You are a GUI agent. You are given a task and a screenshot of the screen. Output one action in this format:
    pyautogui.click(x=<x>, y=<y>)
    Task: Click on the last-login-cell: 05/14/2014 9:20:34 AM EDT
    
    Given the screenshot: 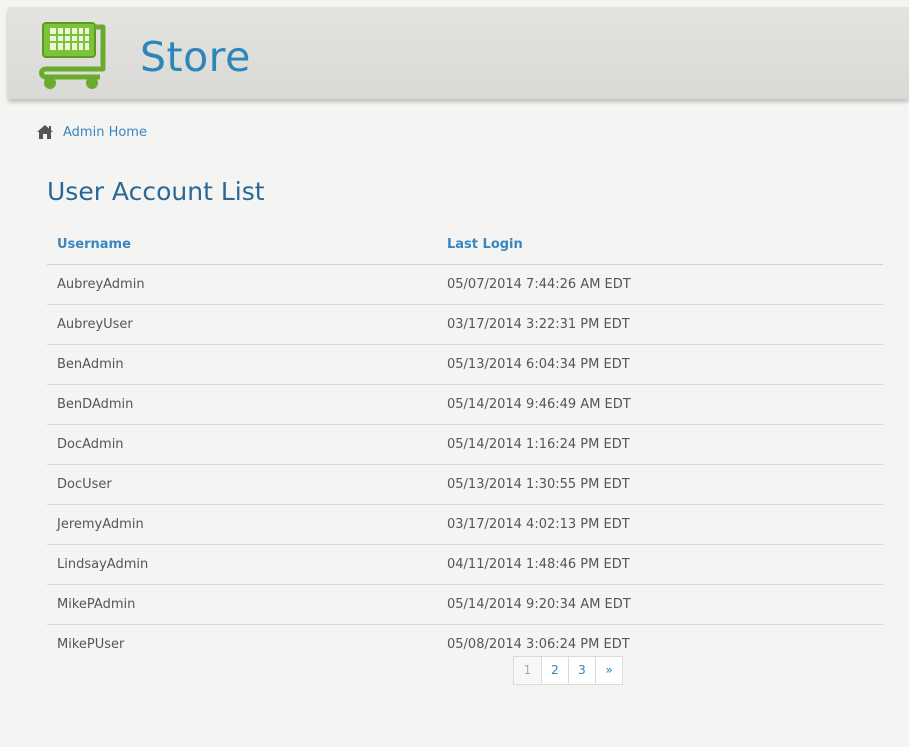 What is the action you would take?
    pyautogui.click(x=660, y=604)
    